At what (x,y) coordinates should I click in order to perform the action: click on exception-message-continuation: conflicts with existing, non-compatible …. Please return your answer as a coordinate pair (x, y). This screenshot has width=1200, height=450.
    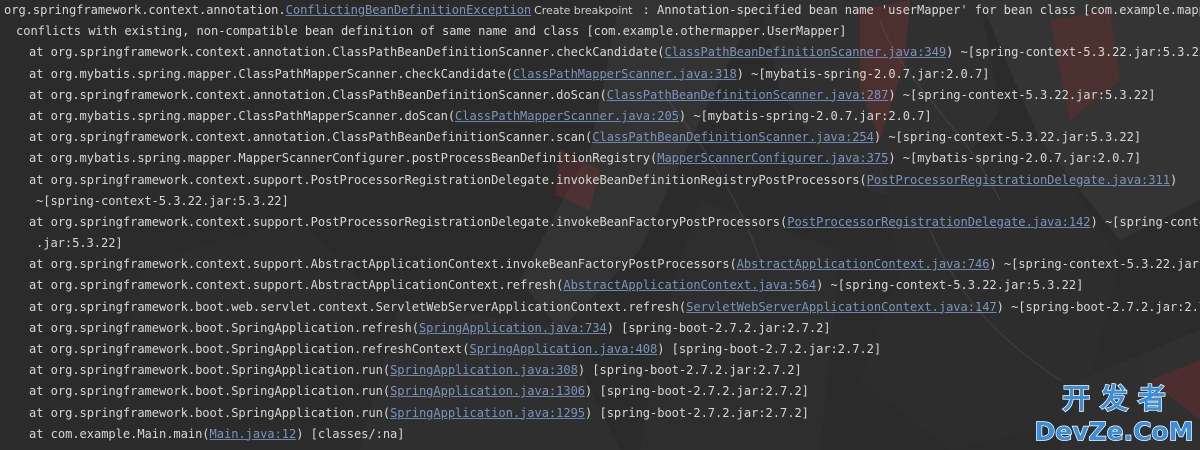
    Looking at the image, I should click on (431, 31).